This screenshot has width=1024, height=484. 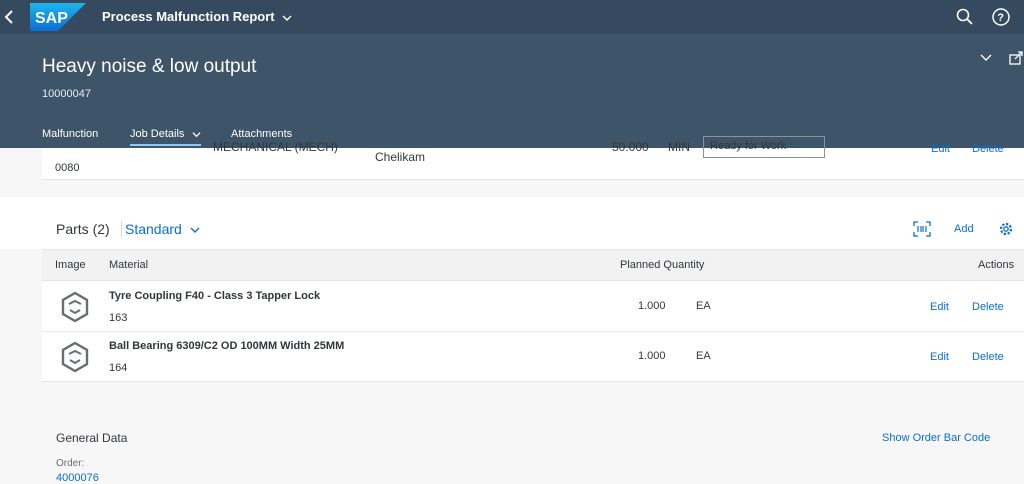 I want to click on tab-malfunction: Malfunction, so click(x=70, y=134).